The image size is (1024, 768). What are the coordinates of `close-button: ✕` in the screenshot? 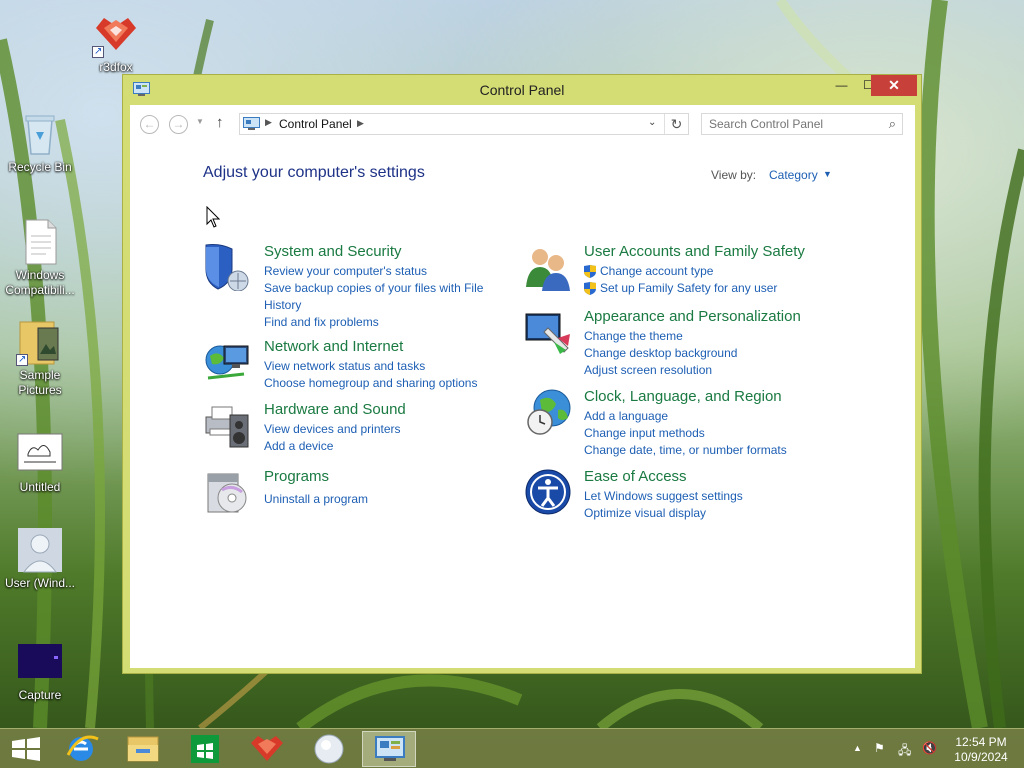 It's located at (894, 85).